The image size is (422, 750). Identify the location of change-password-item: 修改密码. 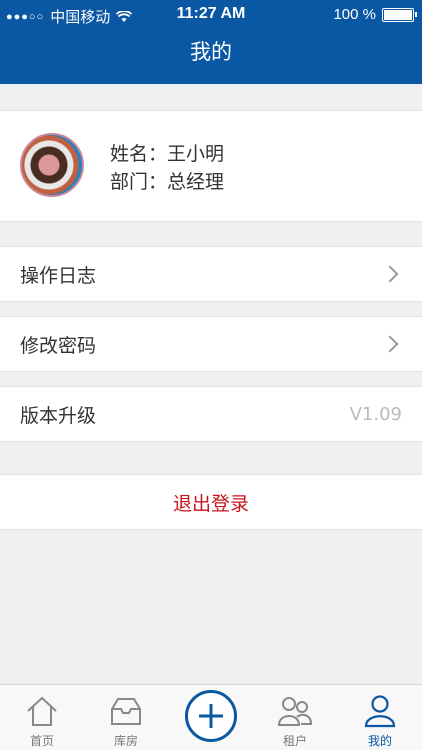
(211, 344).